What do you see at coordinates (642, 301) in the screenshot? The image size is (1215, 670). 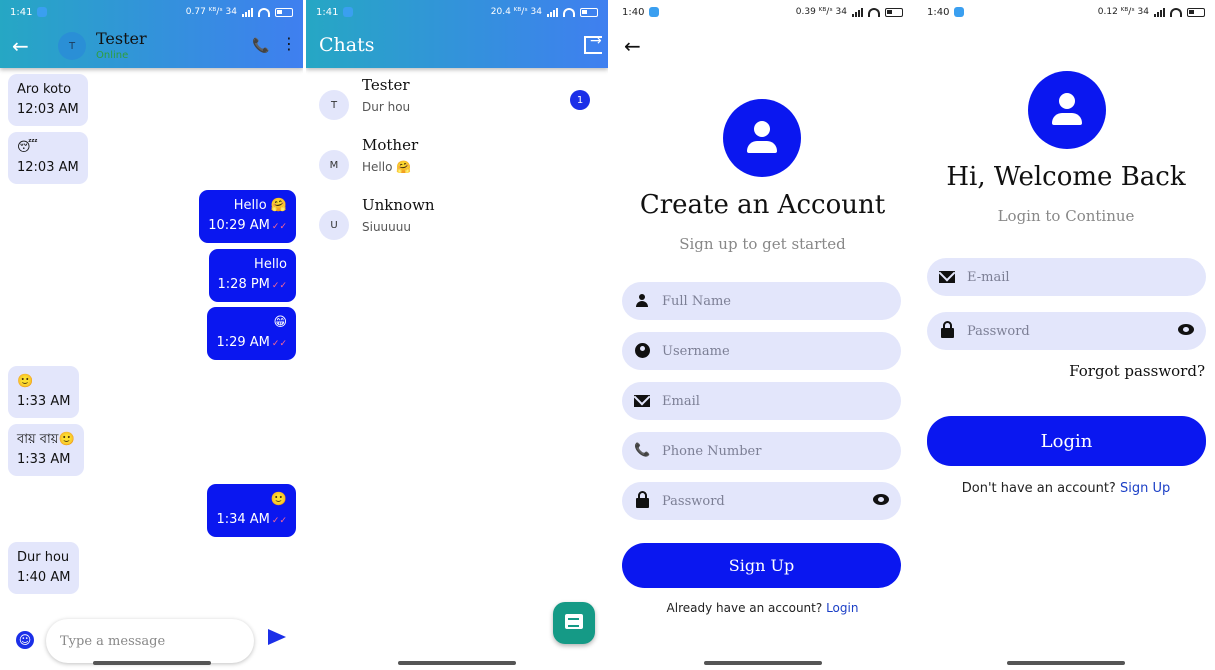 I see `person-icon` at bounding box center [642, 301].